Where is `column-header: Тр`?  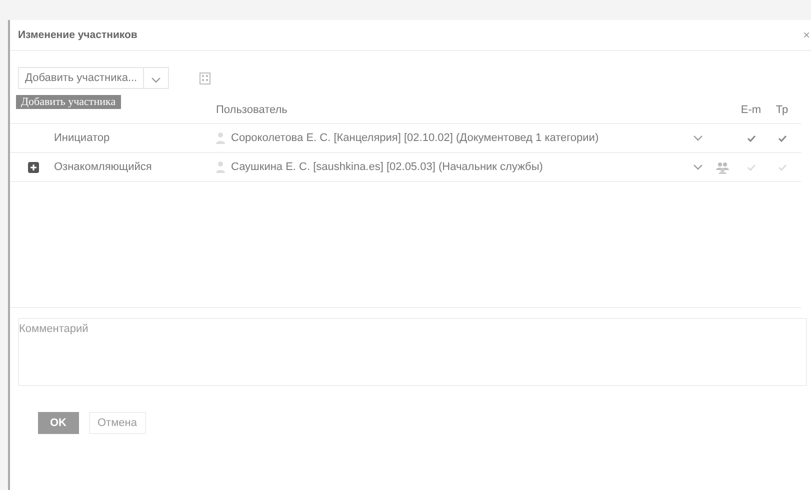 column-header: Тр is located at coordinates (782, 110).